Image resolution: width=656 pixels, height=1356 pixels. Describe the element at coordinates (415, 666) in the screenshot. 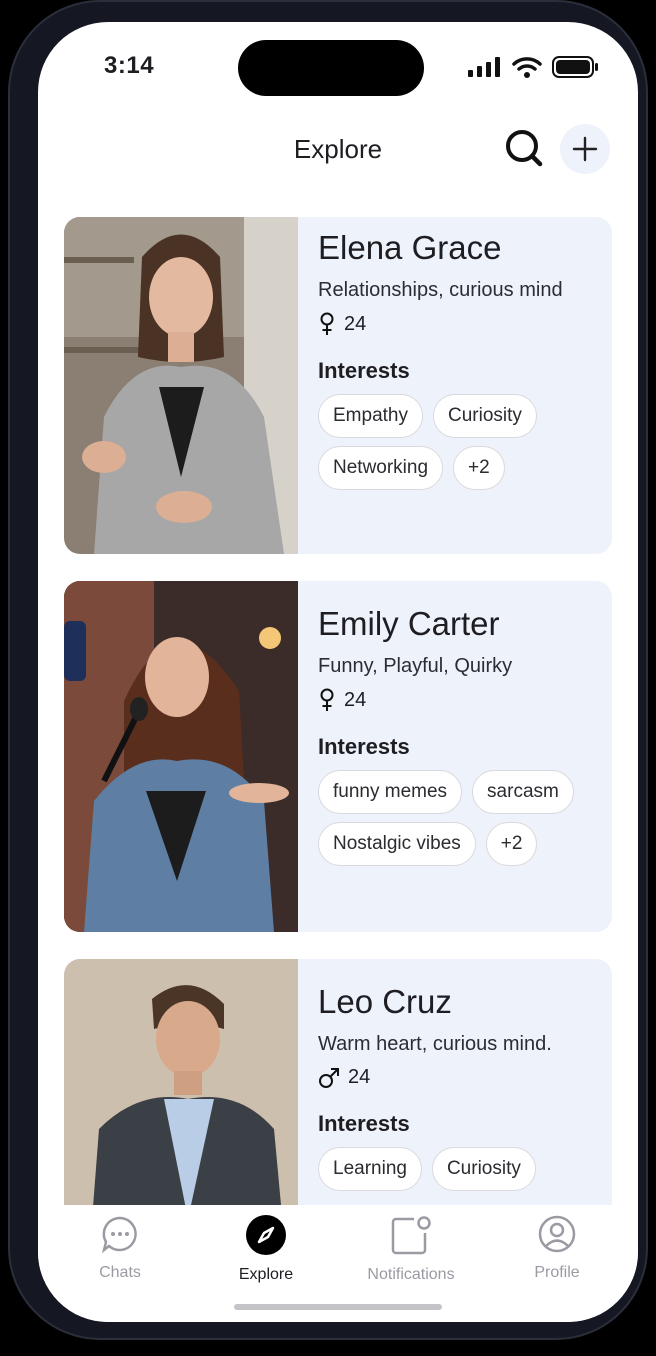

I see `profile-tagline: Funny, Playful, Quirky` at that location.